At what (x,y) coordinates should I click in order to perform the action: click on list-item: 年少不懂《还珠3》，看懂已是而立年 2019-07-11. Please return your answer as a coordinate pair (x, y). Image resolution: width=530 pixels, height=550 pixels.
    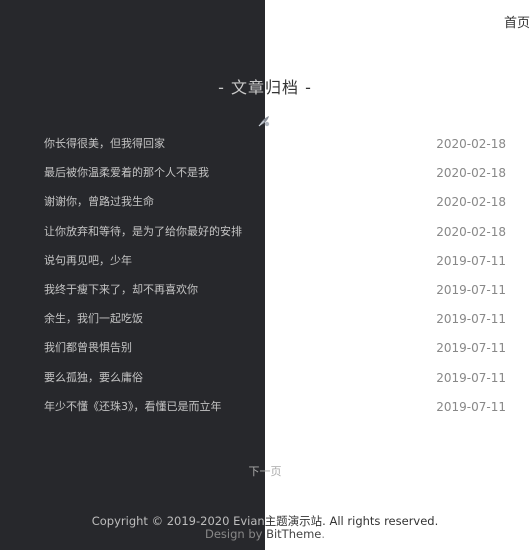
    Looking at the image, I should click on (265, 408).